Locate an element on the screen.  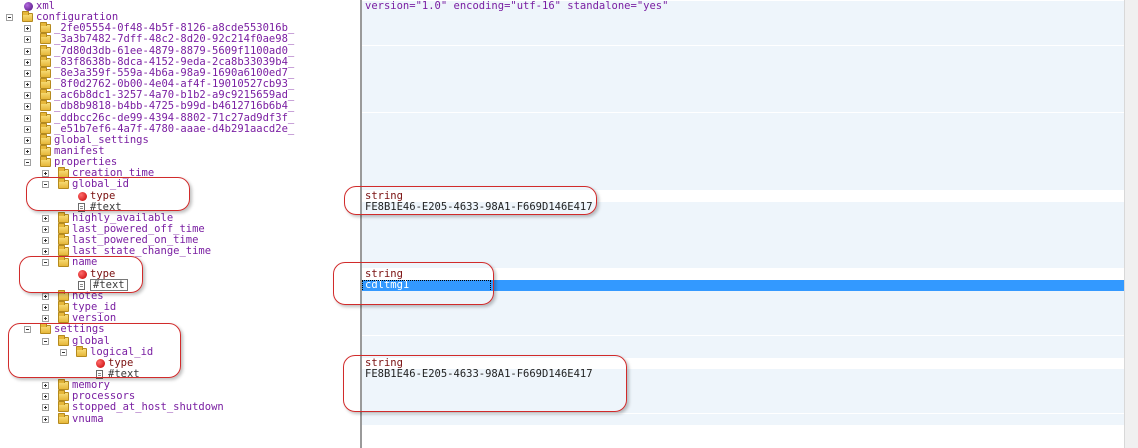
tree-node-label: _db8b9818-b4bb-4725-b99d-b4612716b6b4_ is located at coordinates (174, 106).